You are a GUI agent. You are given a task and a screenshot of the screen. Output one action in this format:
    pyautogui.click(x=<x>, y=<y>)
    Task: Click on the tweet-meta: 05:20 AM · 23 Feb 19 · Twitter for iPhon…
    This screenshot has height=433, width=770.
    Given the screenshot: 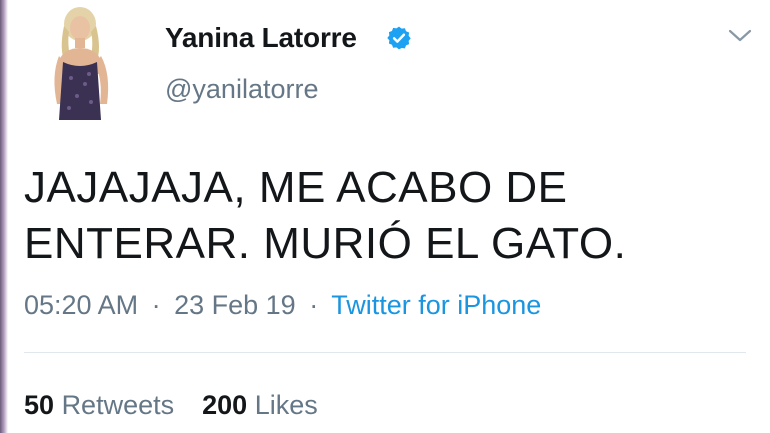 What is the action you would take?
    pyautogui.click(x=282, y=305)
    